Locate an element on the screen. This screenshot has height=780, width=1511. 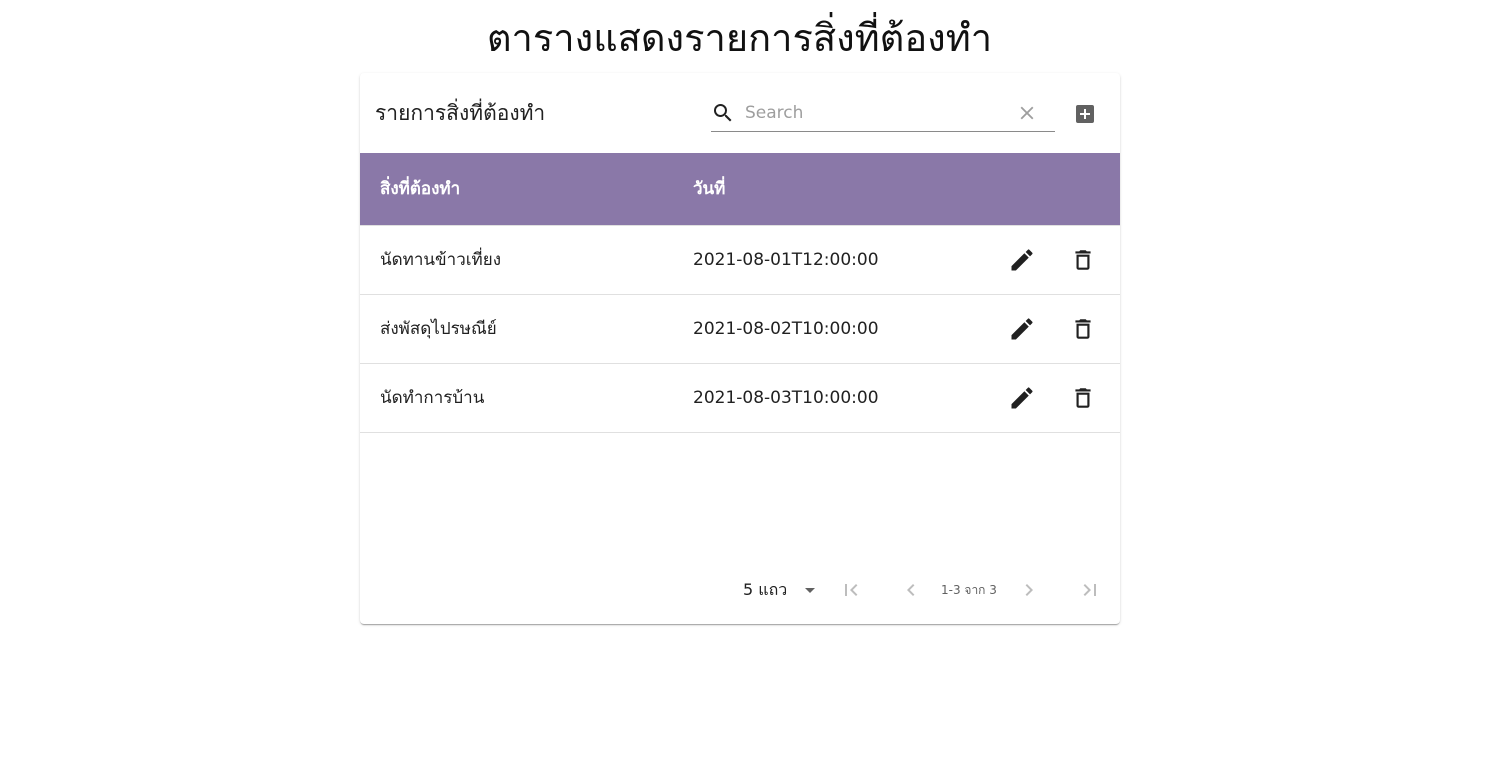
search-input is located at coordinates (875, 113).